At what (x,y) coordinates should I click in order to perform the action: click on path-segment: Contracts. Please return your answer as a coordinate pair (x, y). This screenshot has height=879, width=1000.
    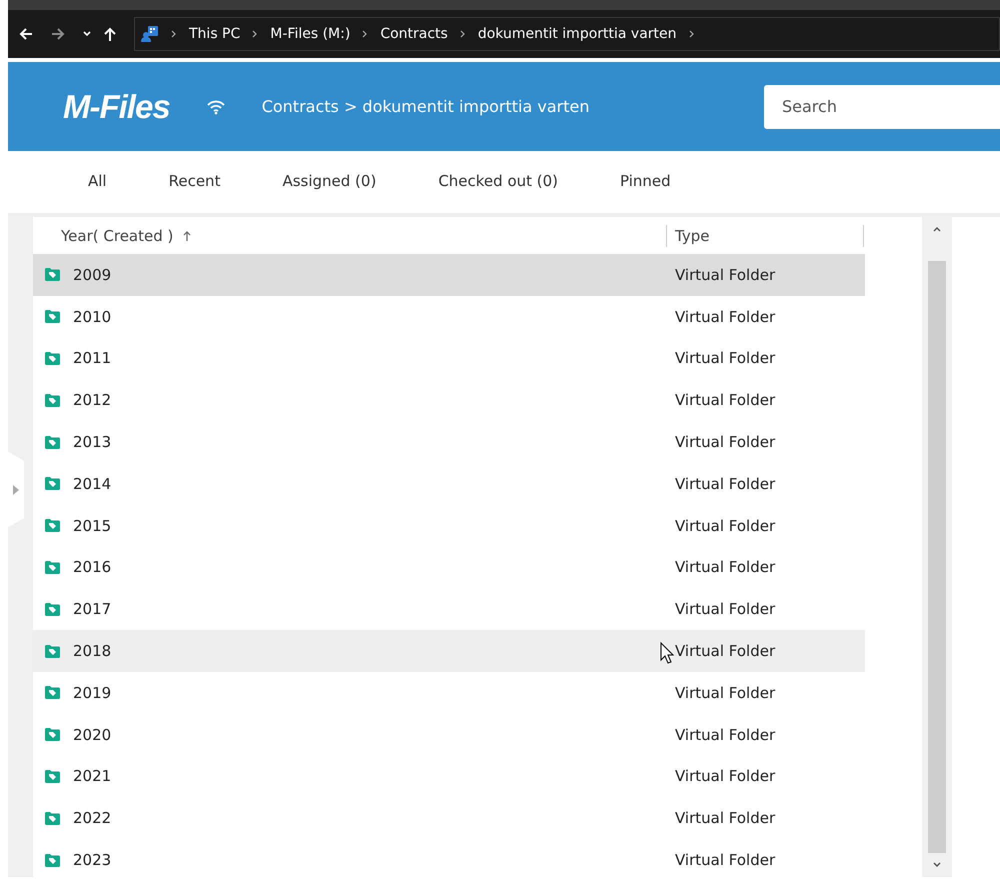
    Looking at the image, I should click on (414, 34).